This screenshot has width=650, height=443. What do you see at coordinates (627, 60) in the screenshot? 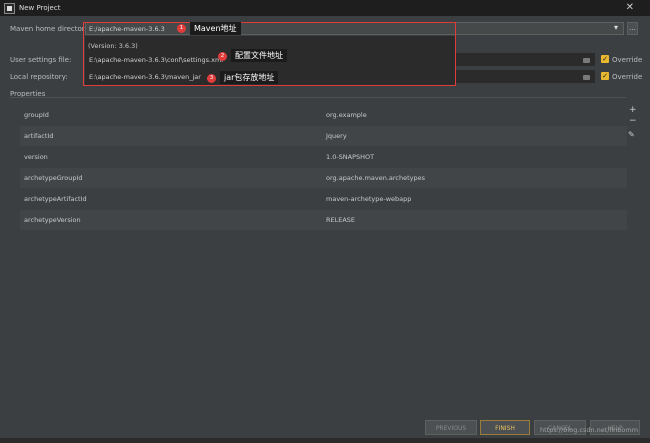
I see `override-settings-label: Override` at bounding box center [627, 60].